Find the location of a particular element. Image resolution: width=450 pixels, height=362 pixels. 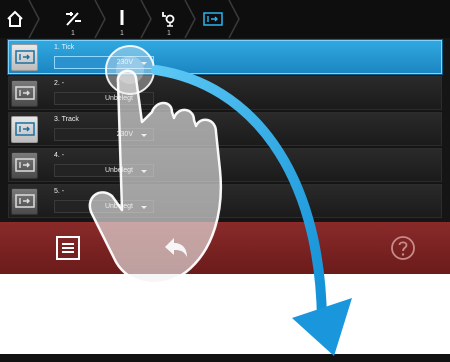

home-button is located at coordinates (15, 19).